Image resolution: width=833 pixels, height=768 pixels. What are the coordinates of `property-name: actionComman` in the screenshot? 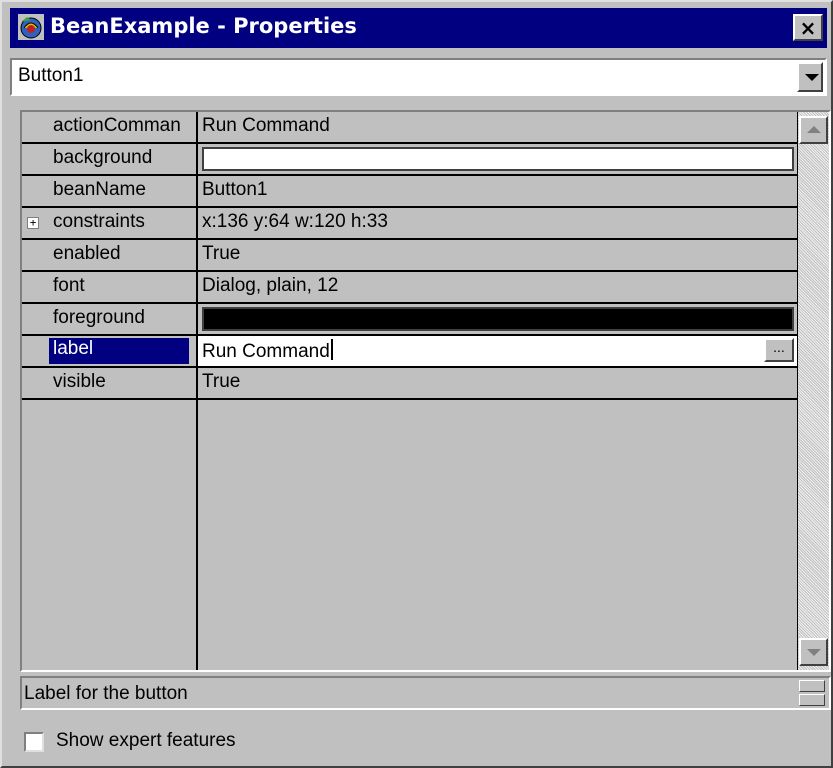 It's located at (117, 125).